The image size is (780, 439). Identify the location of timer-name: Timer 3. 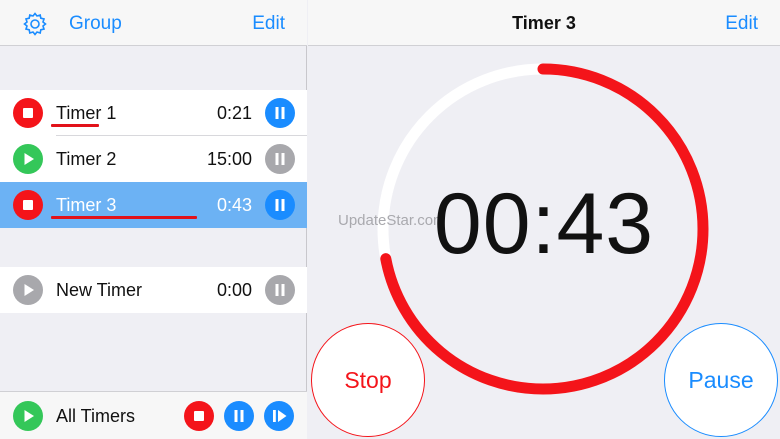
(86, 205).